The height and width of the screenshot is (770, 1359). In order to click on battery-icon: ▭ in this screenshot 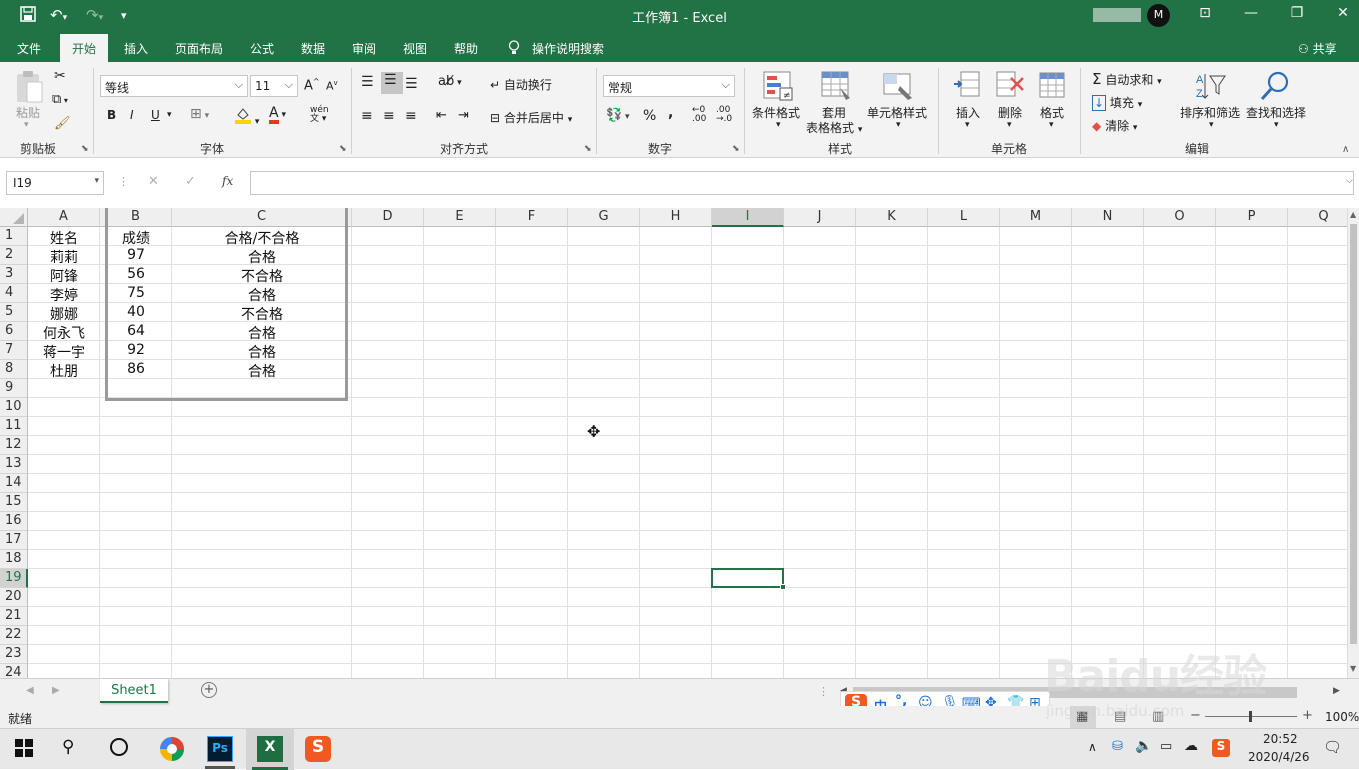, I will do `click(1166, 746)`.